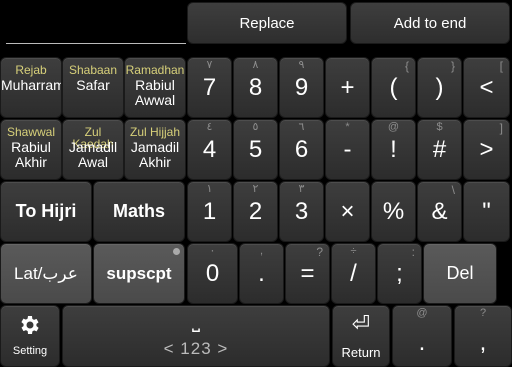 This screenshot has width=512, height=367. What do you see at coordinates (93, 154) in the screenshot?
I see `month-label: Jamadil Awal` at bounding box center [93, 154].